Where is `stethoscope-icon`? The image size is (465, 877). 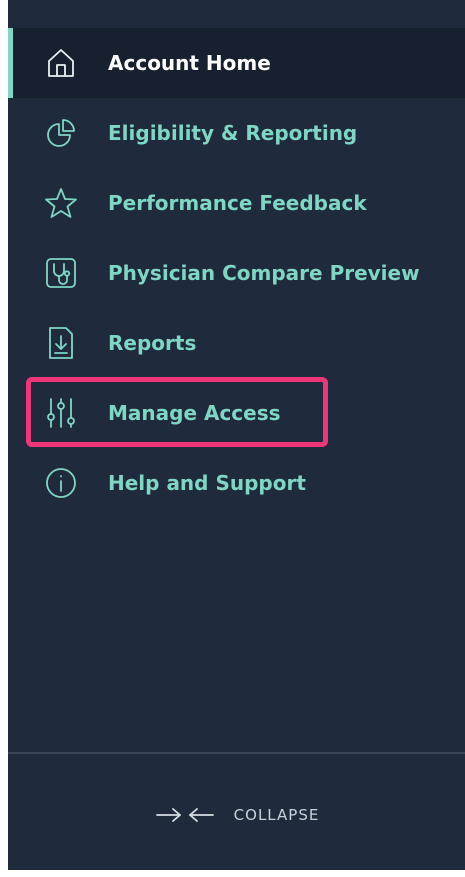
stethoscope-icon is located at coordinates (61, 273).